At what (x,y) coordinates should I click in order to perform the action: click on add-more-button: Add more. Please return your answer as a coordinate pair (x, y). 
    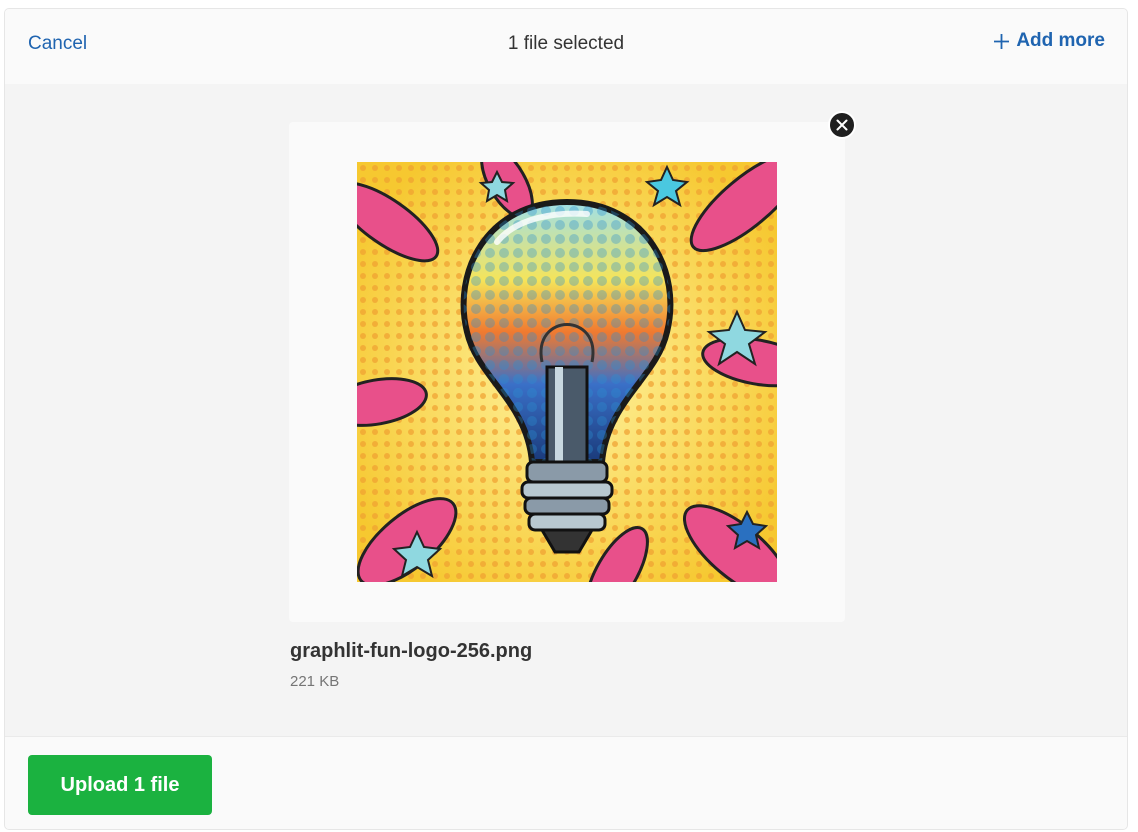
    Looking at the image, I should click on (1049, 41).